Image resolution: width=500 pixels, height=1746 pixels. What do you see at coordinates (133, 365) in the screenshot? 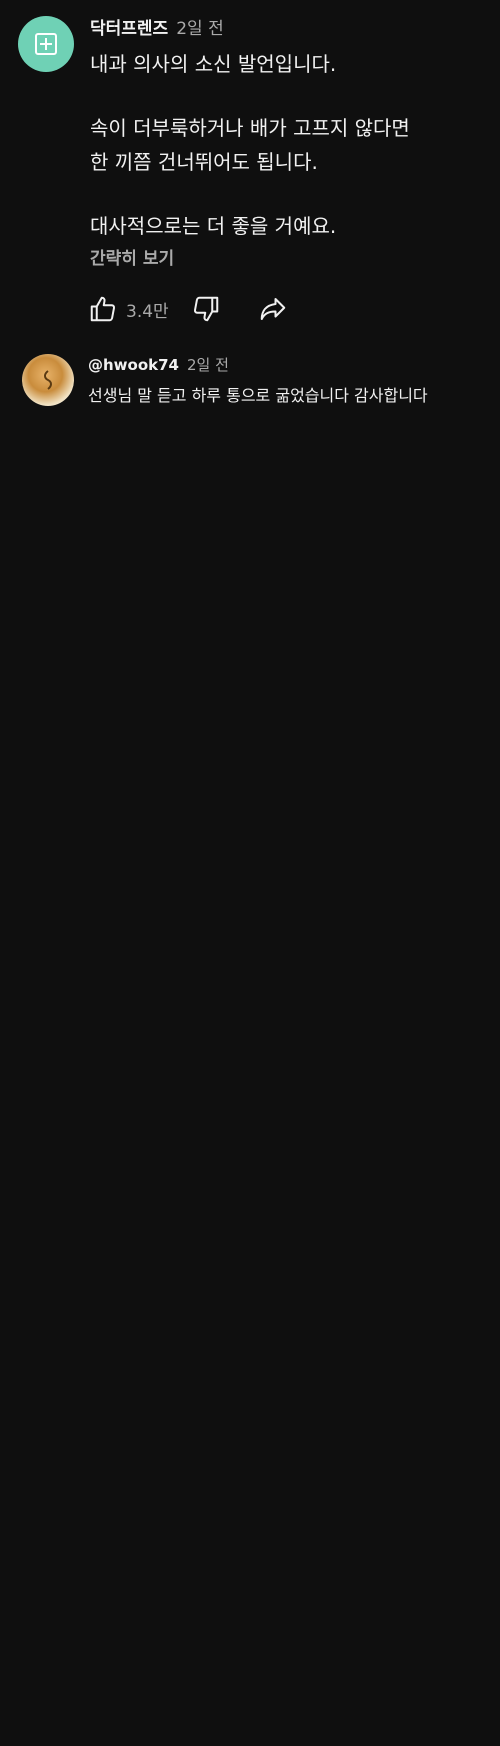
I see `author-name: @hwook74` at bounding box center [133, 365].